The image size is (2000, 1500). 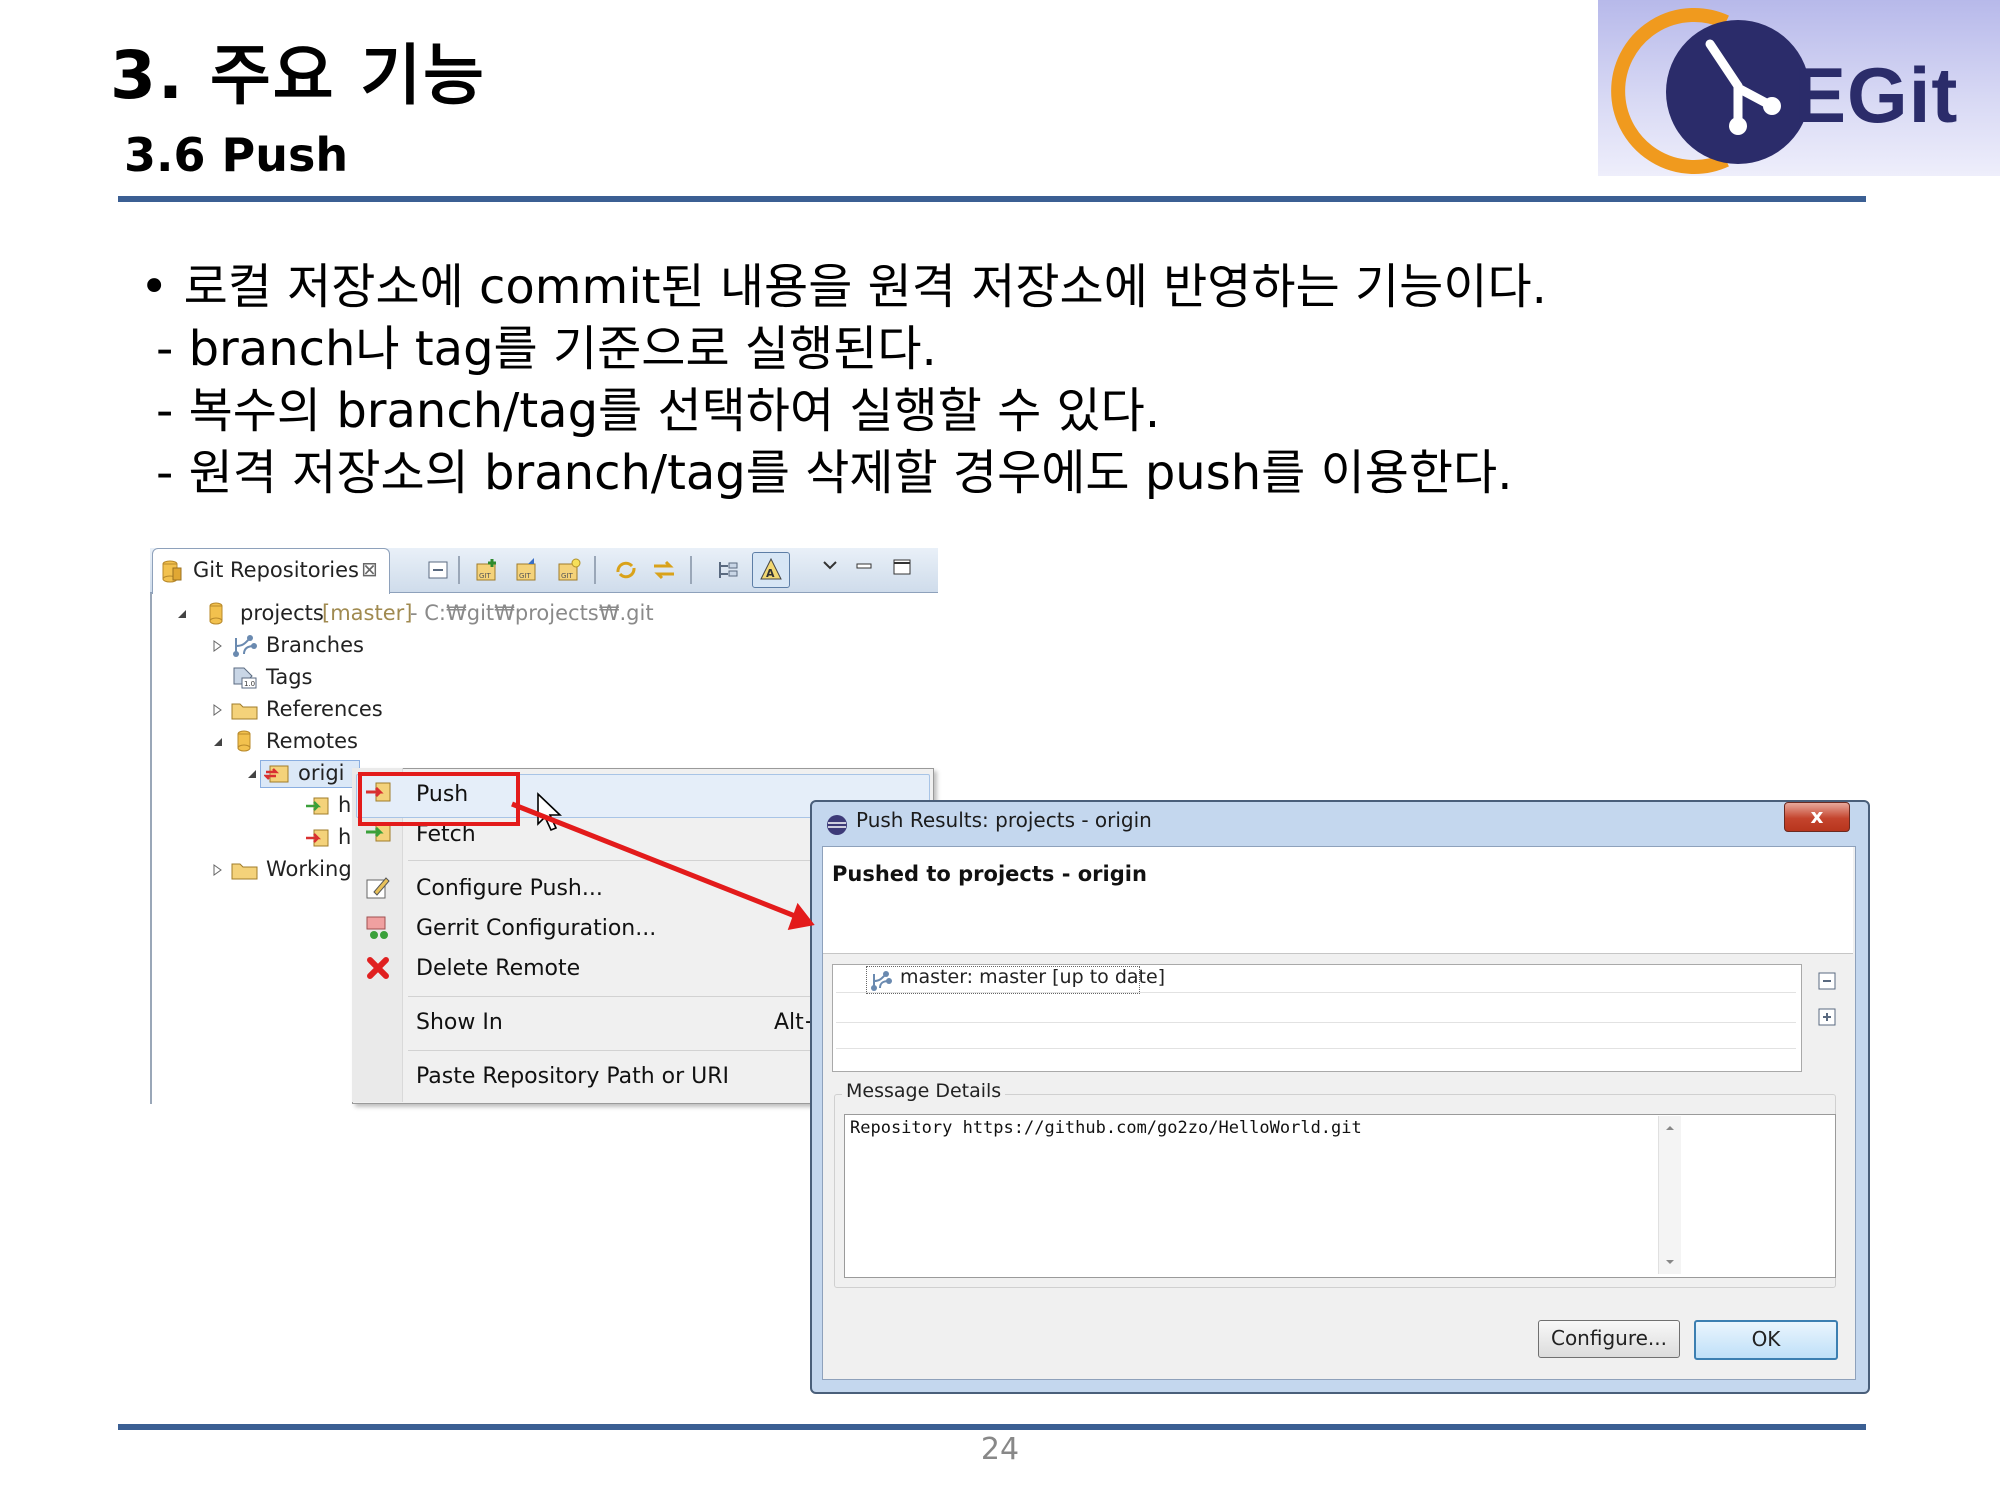 What do you see at coordinates (663, 865) in the screenshot?
I see `annotation-arrow-icon` at bounding box center [663, 865].